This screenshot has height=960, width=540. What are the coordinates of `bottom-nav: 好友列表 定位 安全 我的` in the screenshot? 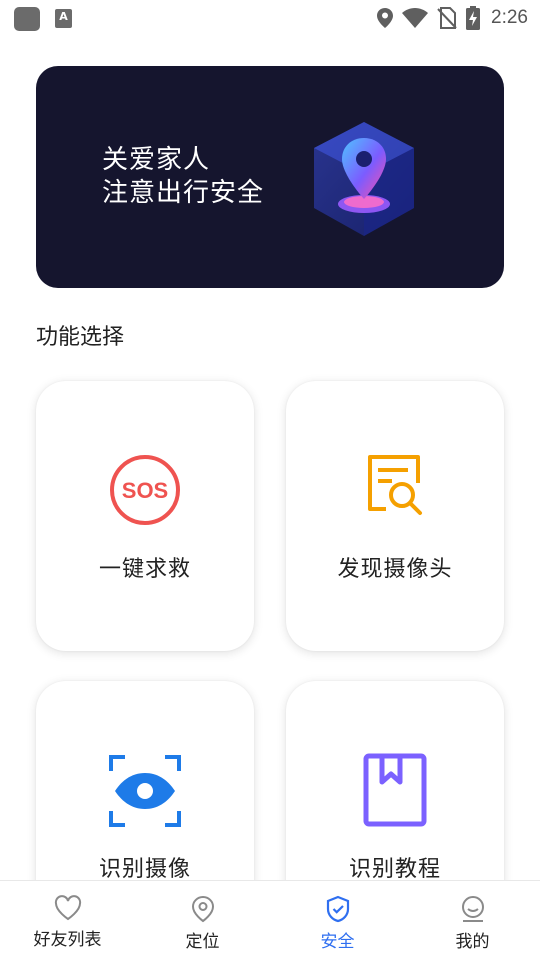 It's located at (270, 920).